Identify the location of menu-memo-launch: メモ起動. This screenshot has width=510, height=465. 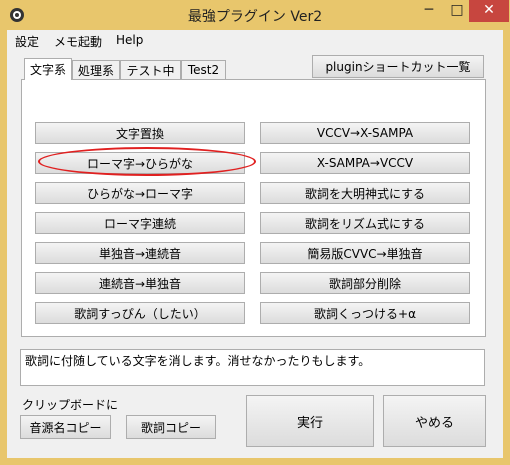
(78, 41).